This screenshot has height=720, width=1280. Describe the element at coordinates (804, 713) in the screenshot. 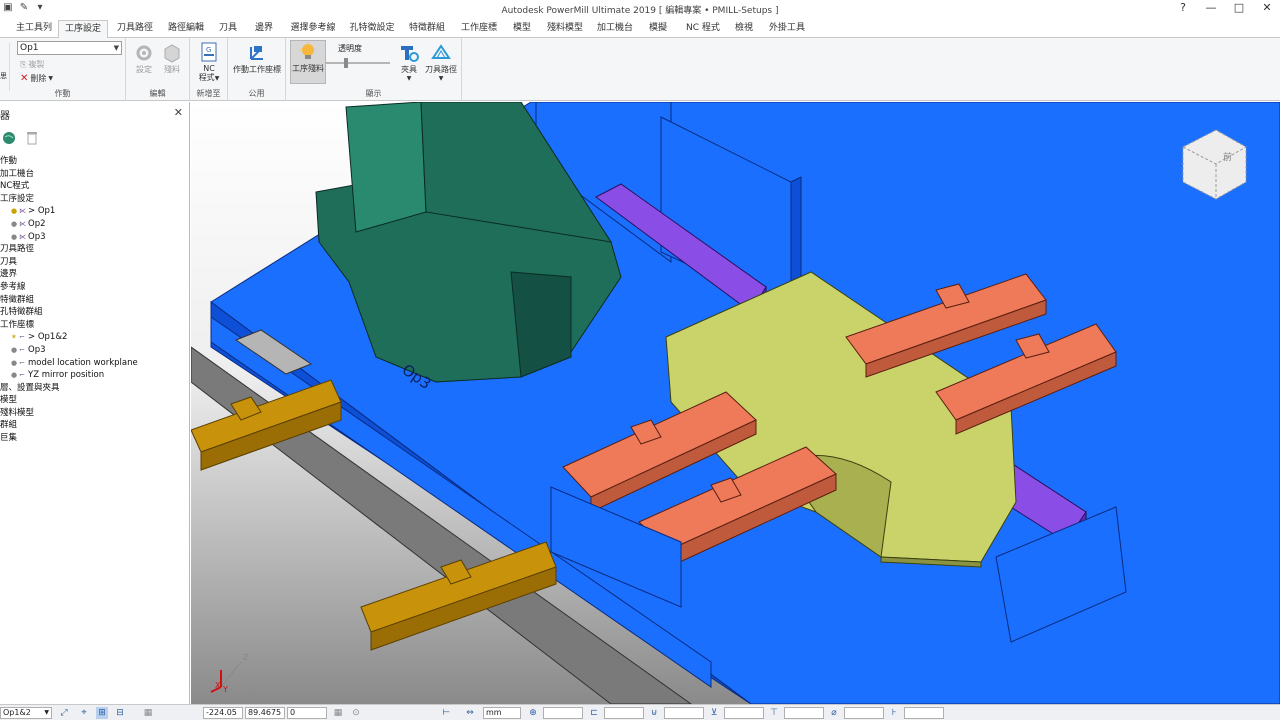

I see `thickness-field` at that location.